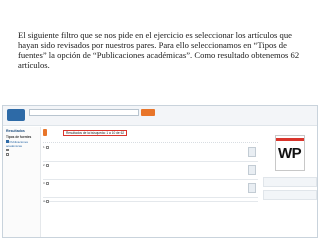 This screenshot has height=240, width=320. Describe the element at coordinates (7, 141) in the screenshot. I see `checkbox-checked-icon` at that location.